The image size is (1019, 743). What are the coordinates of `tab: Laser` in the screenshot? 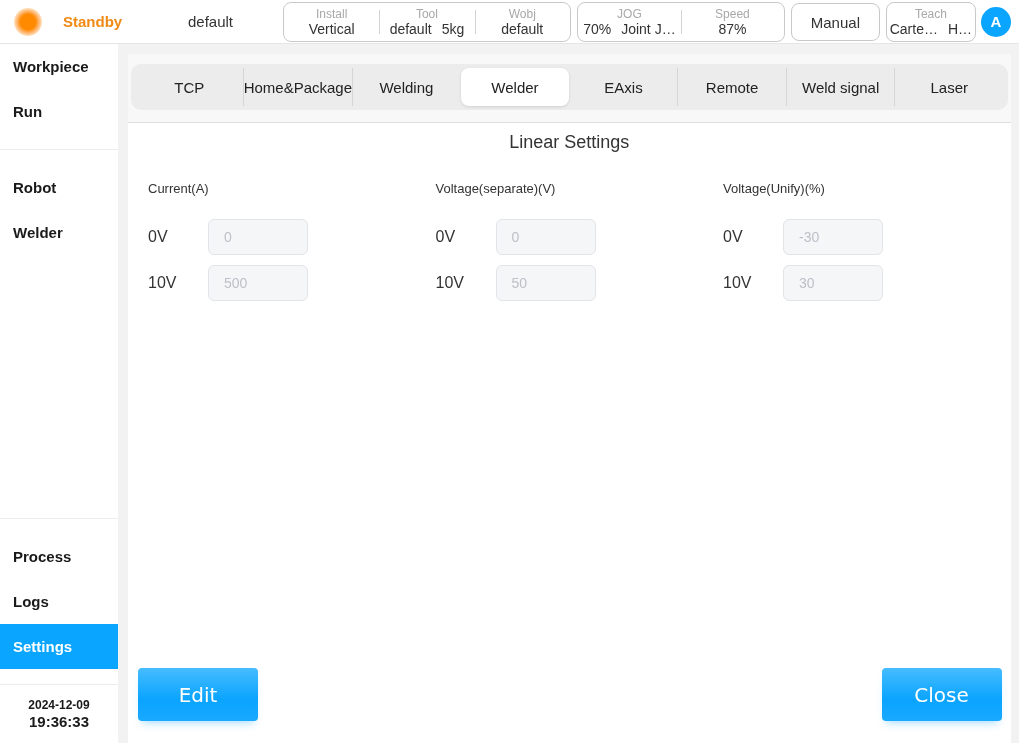 It's located at (949, 87).